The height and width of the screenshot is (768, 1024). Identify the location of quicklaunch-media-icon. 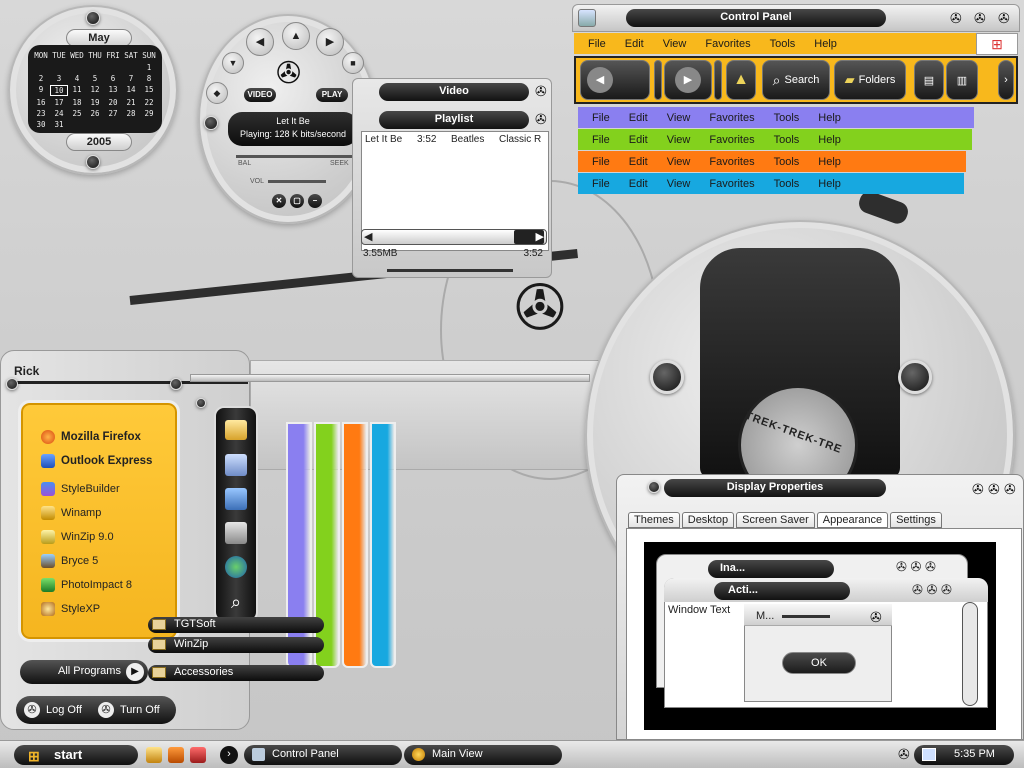
(176, 755).